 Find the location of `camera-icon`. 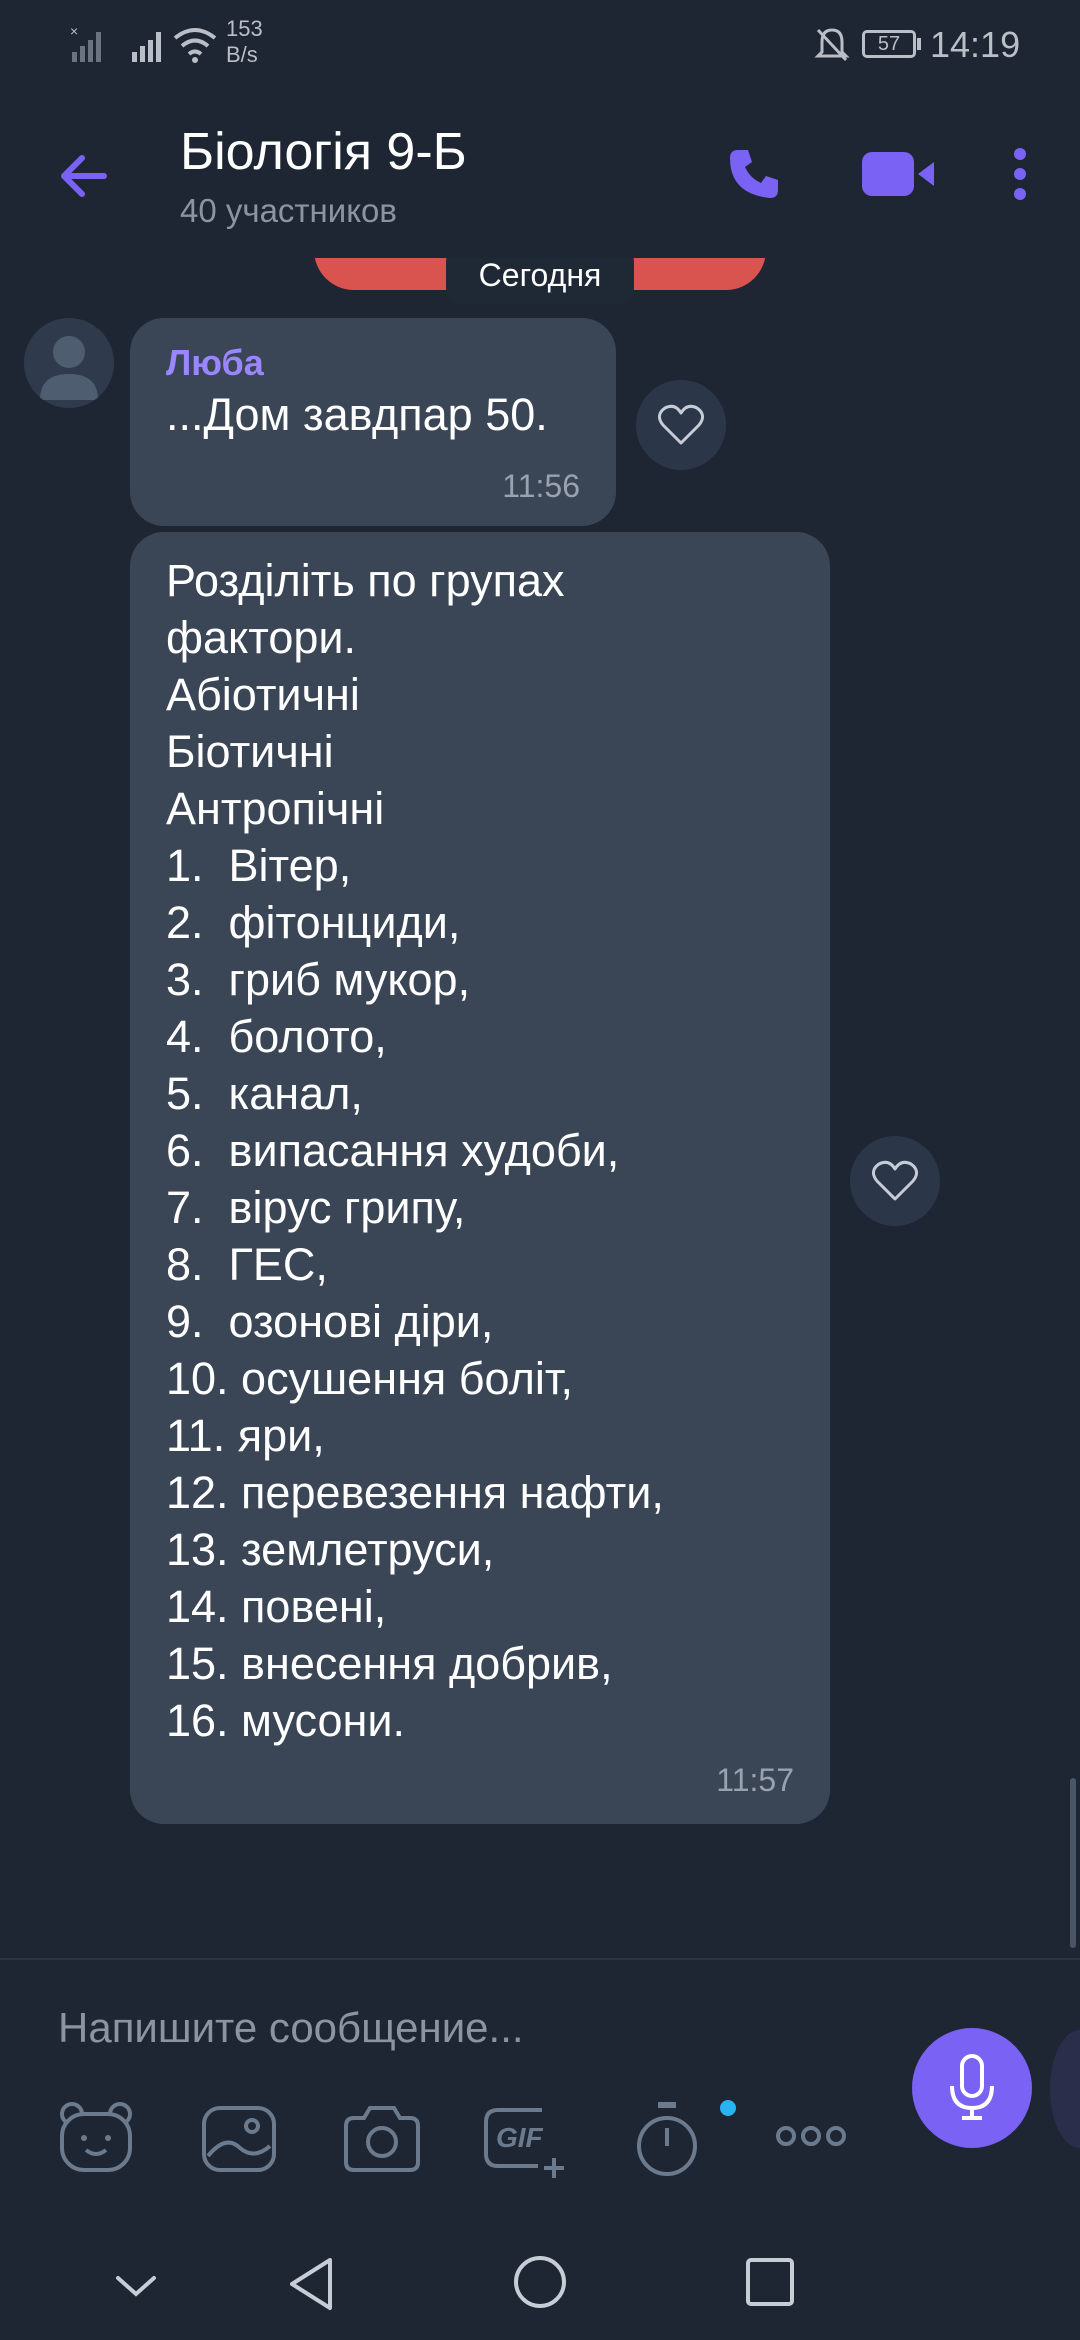

camera-icon is located at coordinates (382, 2139).